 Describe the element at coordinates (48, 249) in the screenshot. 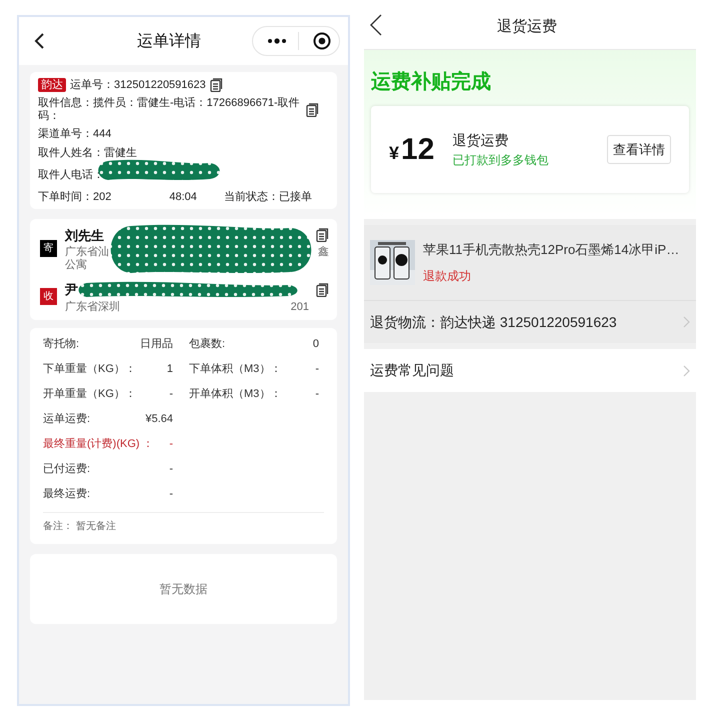

I see `party-badge: 寄` at that location.